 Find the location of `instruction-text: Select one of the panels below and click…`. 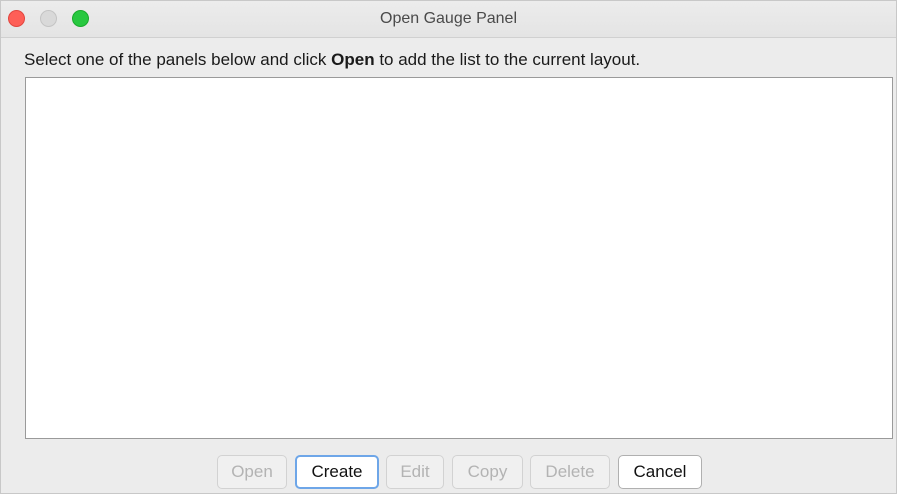

instruction-text: Select one of the panels below and click… is located at coordinates (332, 60).